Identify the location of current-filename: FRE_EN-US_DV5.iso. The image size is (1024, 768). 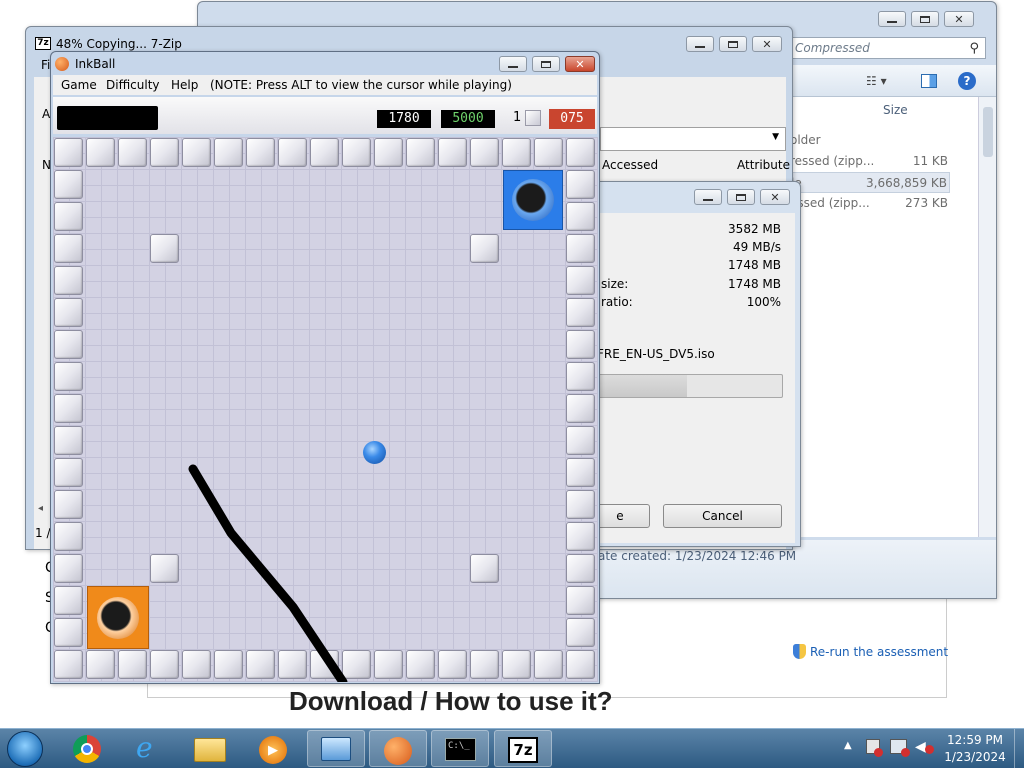
(656, 354).